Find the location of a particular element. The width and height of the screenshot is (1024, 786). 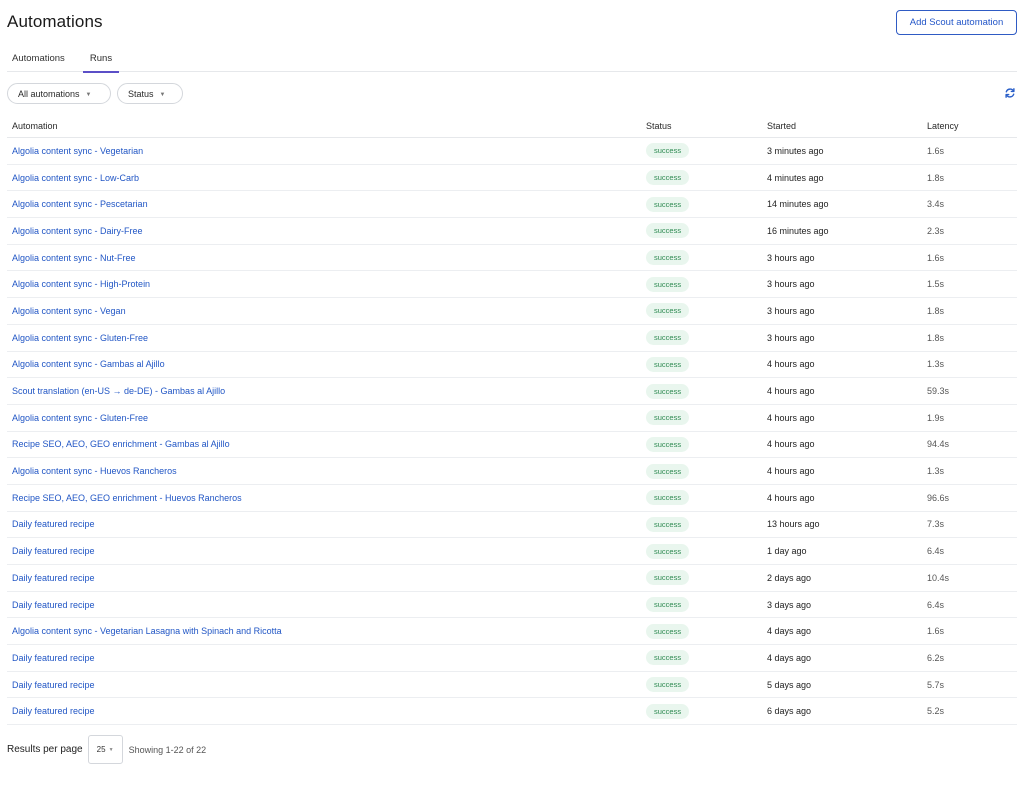

automation-filter-label: All automations is located at coordinates (49, 93).